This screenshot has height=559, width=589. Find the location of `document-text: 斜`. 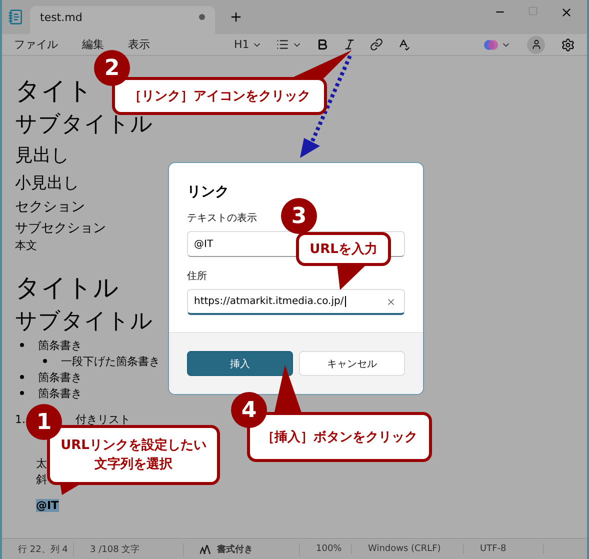

document-text: 斜 is located at coordinates (41, 479).